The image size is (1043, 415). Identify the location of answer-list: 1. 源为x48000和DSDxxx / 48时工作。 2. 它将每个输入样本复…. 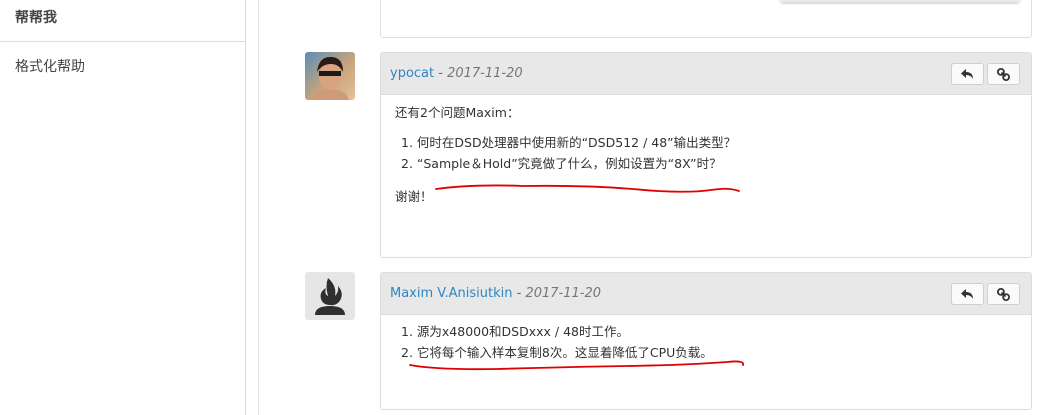
(709, 342).